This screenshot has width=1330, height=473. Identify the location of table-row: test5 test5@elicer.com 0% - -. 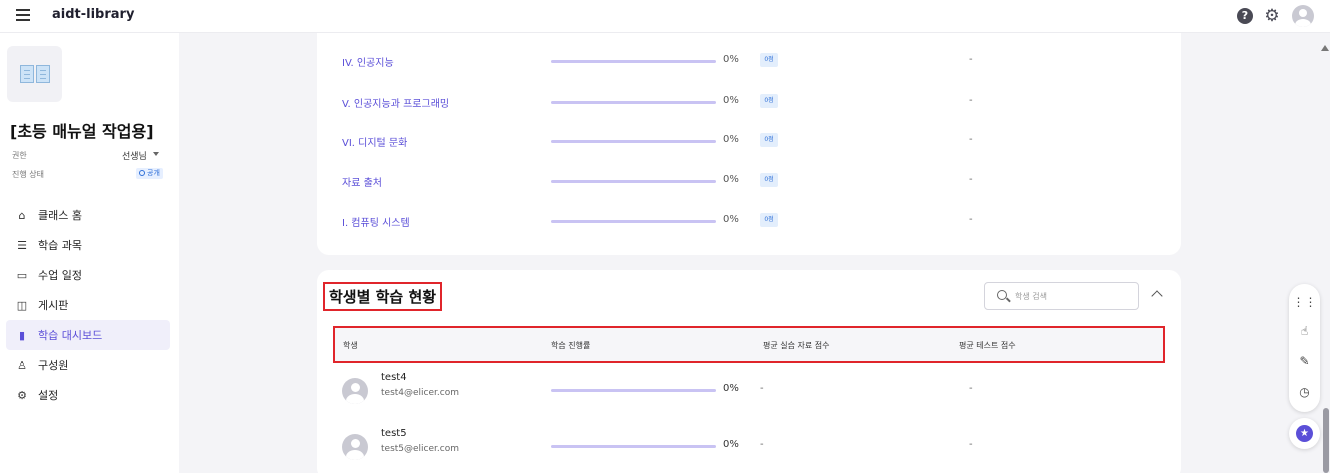
(749, 450).